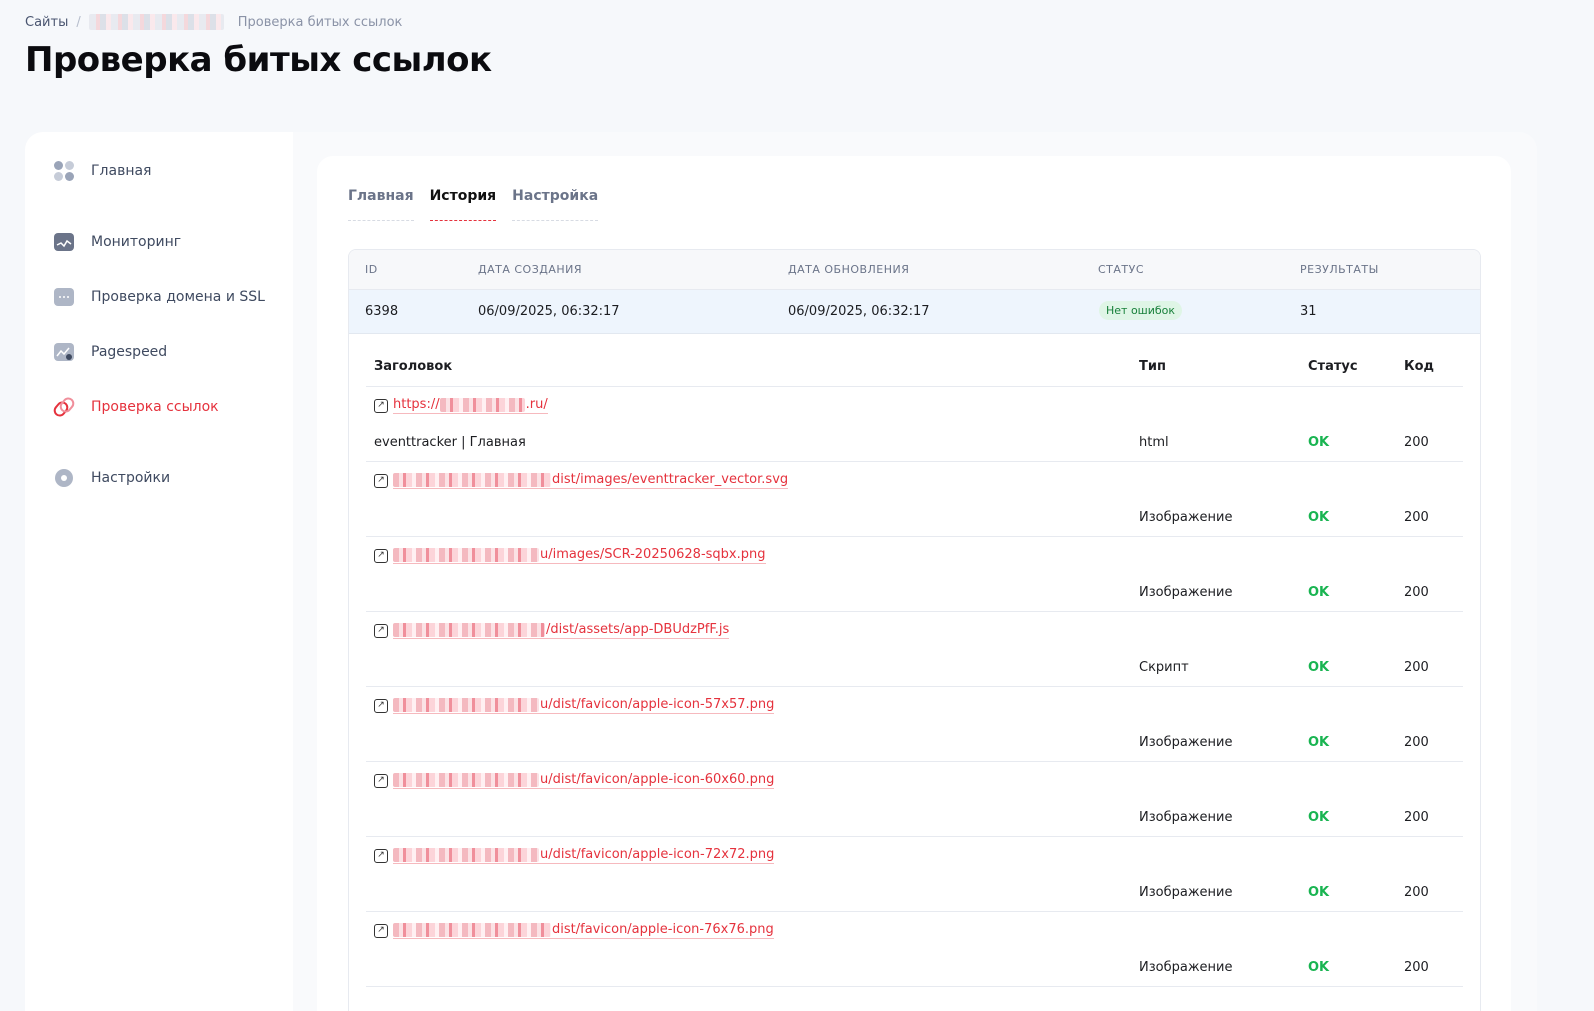 The image size is (1594, 1011). What do you see at coordinates (849, 269) in the screenshot?
I see `column-header-updated: ДАТА ОБНОВЛЕНИЯ` at bounding box center [849, 269].